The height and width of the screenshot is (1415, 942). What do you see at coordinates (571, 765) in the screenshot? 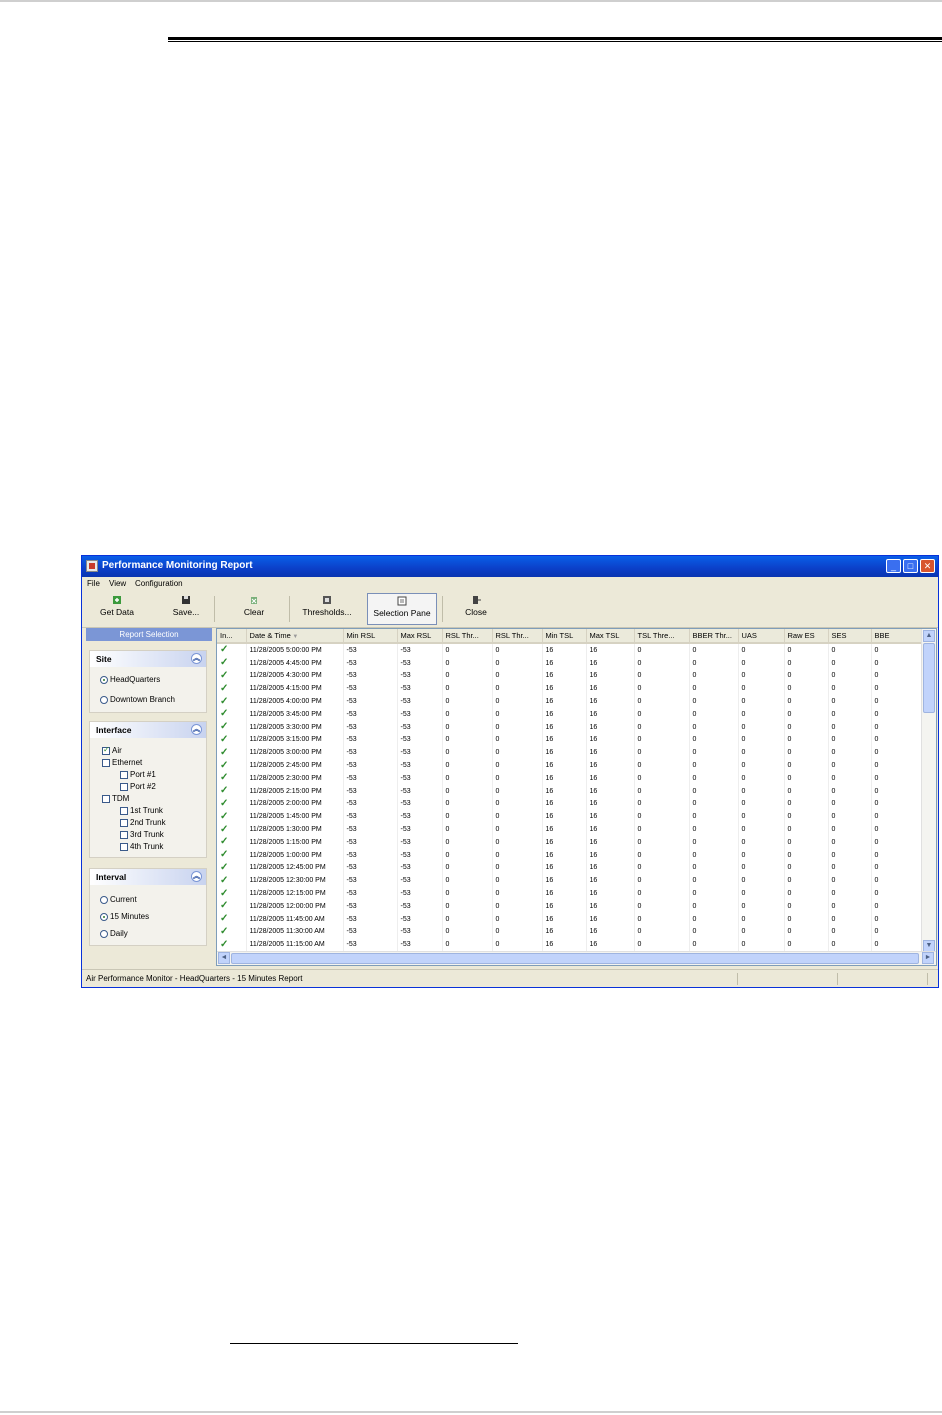
I see `table-row: ✓ 11/28/2005 2:45:00 PM -53 -53 0 0 16 16 0 0 0 0 0 0` at bounding box center [571, 765].